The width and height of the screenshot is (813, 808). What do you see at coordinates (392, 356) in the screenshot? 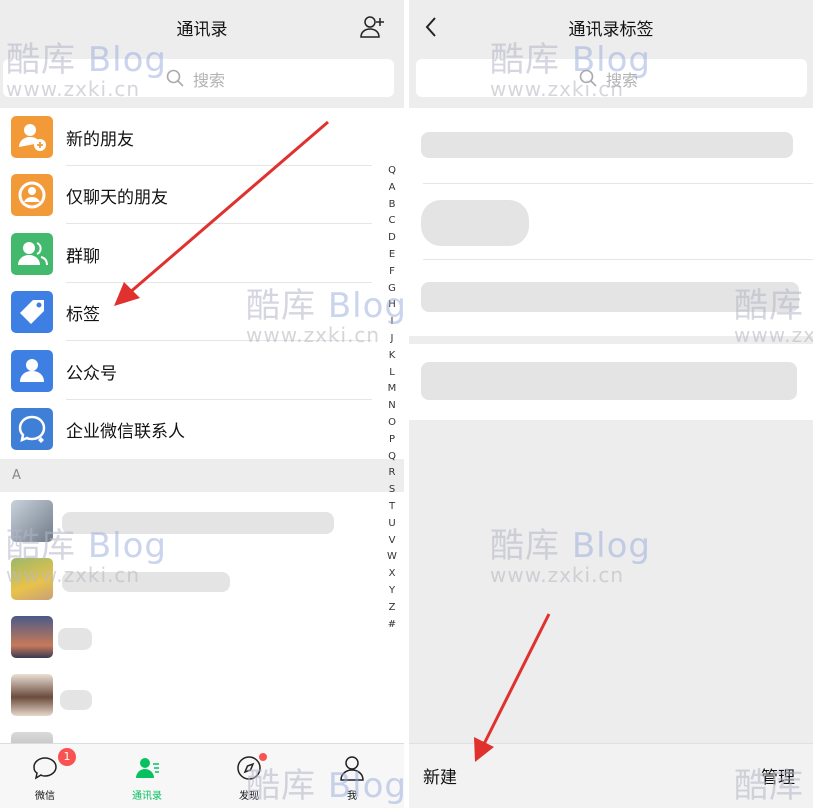
I see `index-letter: K` at bounding box center [392, 356].